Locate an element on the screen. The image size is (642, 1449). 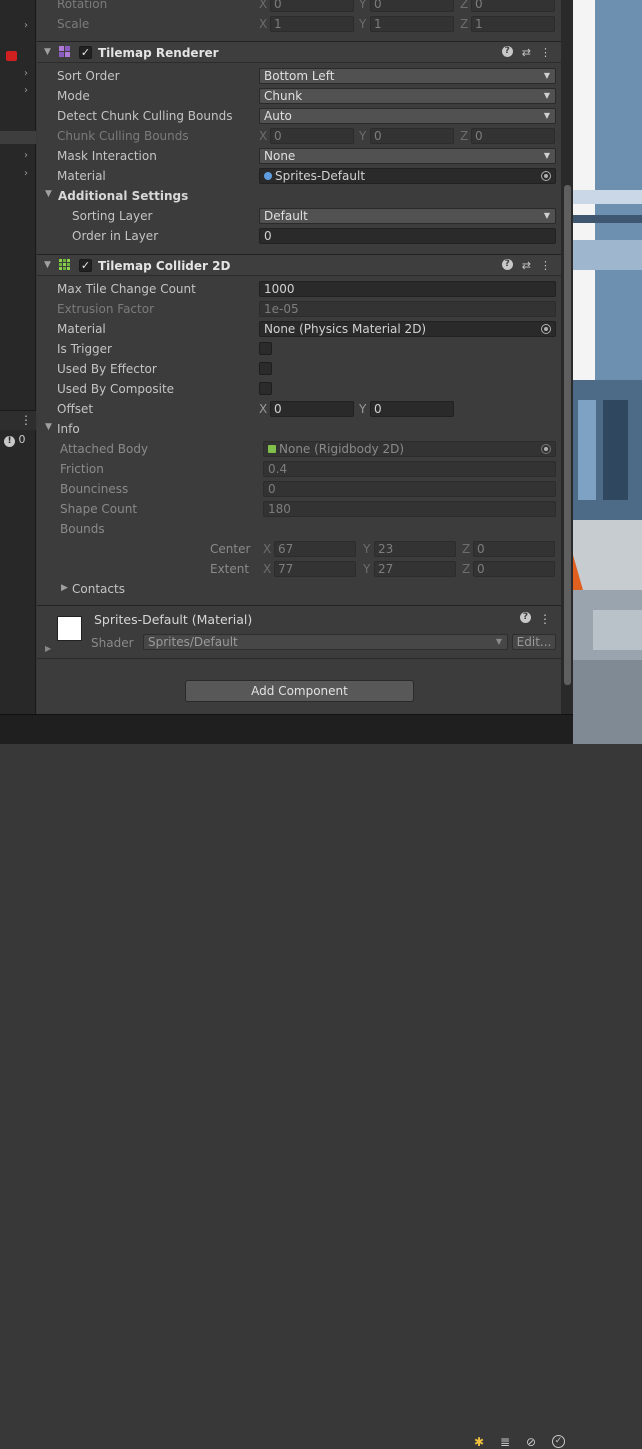
used-by-composite-checkbox is located at coordinates (265, 388).